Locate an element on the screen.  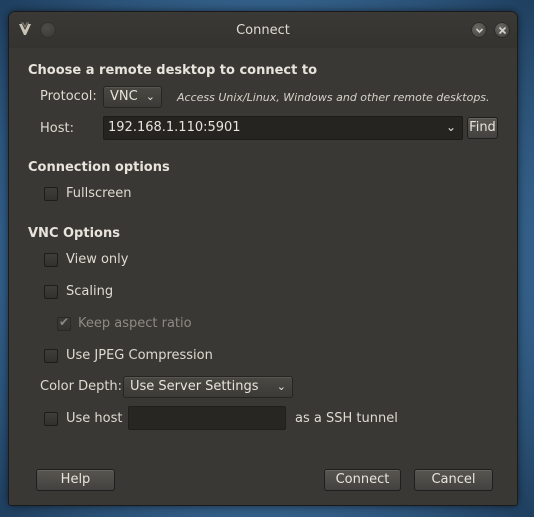
jpeg-label: Use JPEG Compression is located at coordinates (139, 355).